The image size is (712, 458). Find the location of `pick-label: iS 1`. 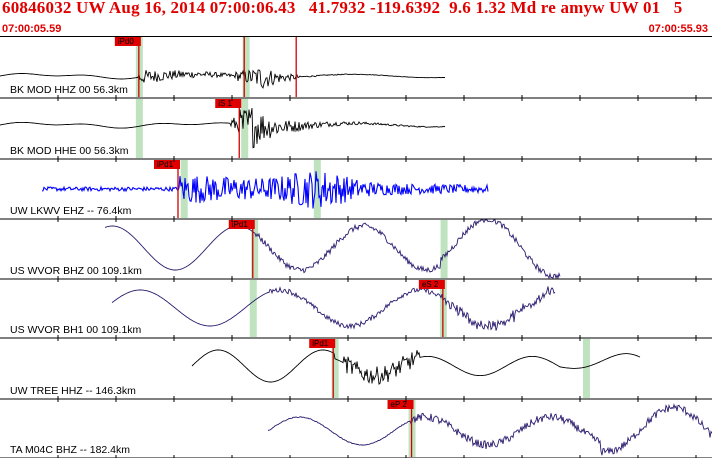

pick-label: iS 1 is located at coordinates (225, 103).